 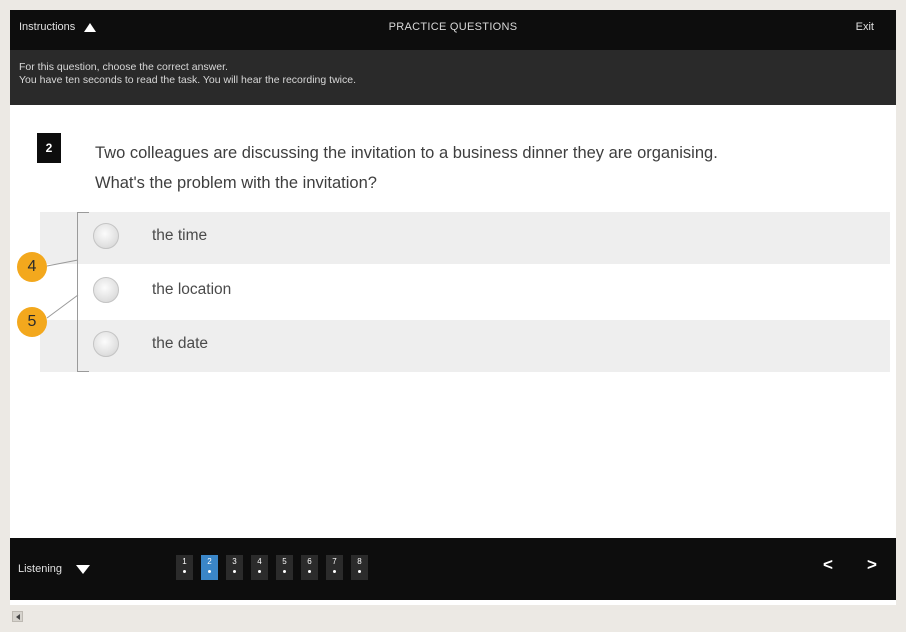 What do you see at coordinates (83, 569) in the screenshot?
I see `triangle-down-icon` at bounding box center [83, 569].